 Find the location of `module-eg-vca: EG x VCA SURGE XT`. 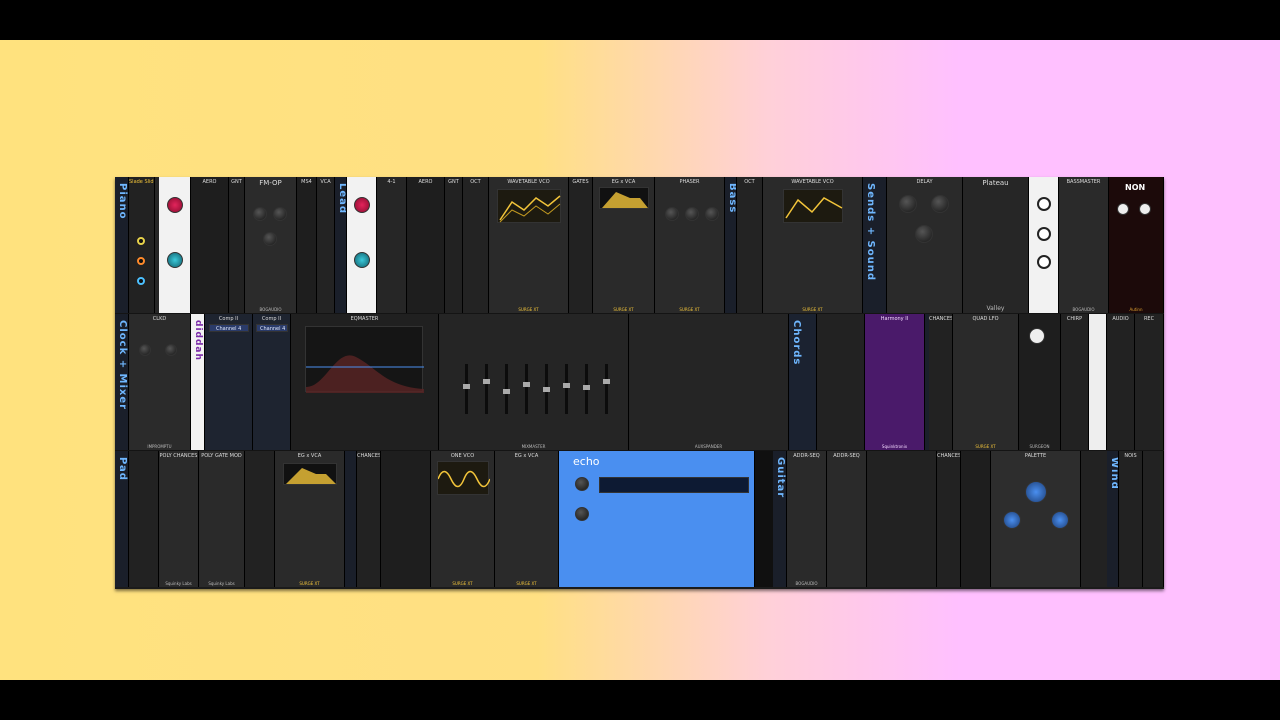

module-eg-vca: EG x VCA SURGE XT is located at coordinates (624, 245).